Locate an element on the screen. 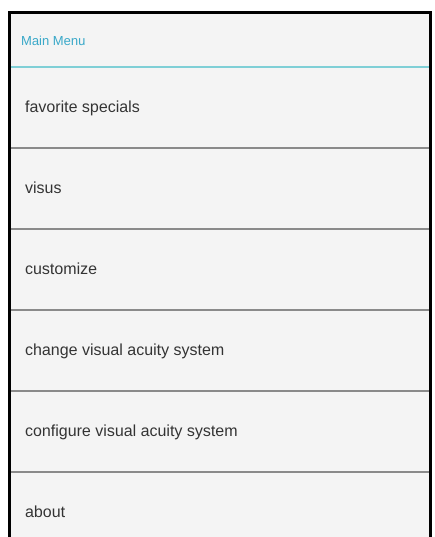 The height and width of the screenshot is (537, 435). menu-item: change visual acuity system is located at coordinates (220, 351).